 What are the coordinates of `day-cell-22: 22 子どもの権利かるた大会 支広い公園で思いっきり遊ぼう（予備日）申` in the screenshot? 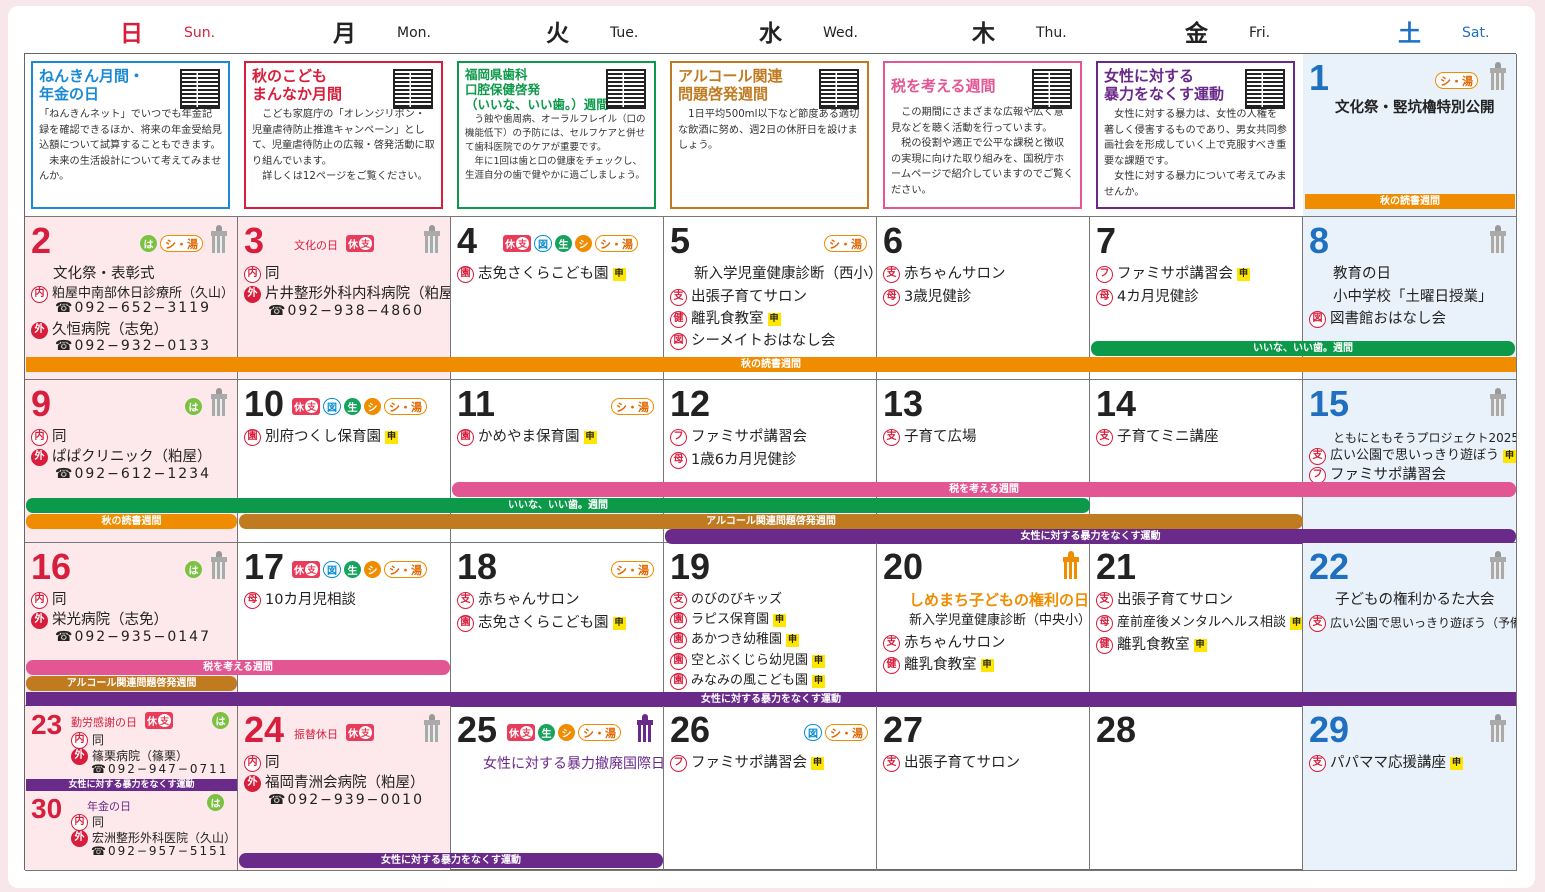 It's located at (1410, 624).